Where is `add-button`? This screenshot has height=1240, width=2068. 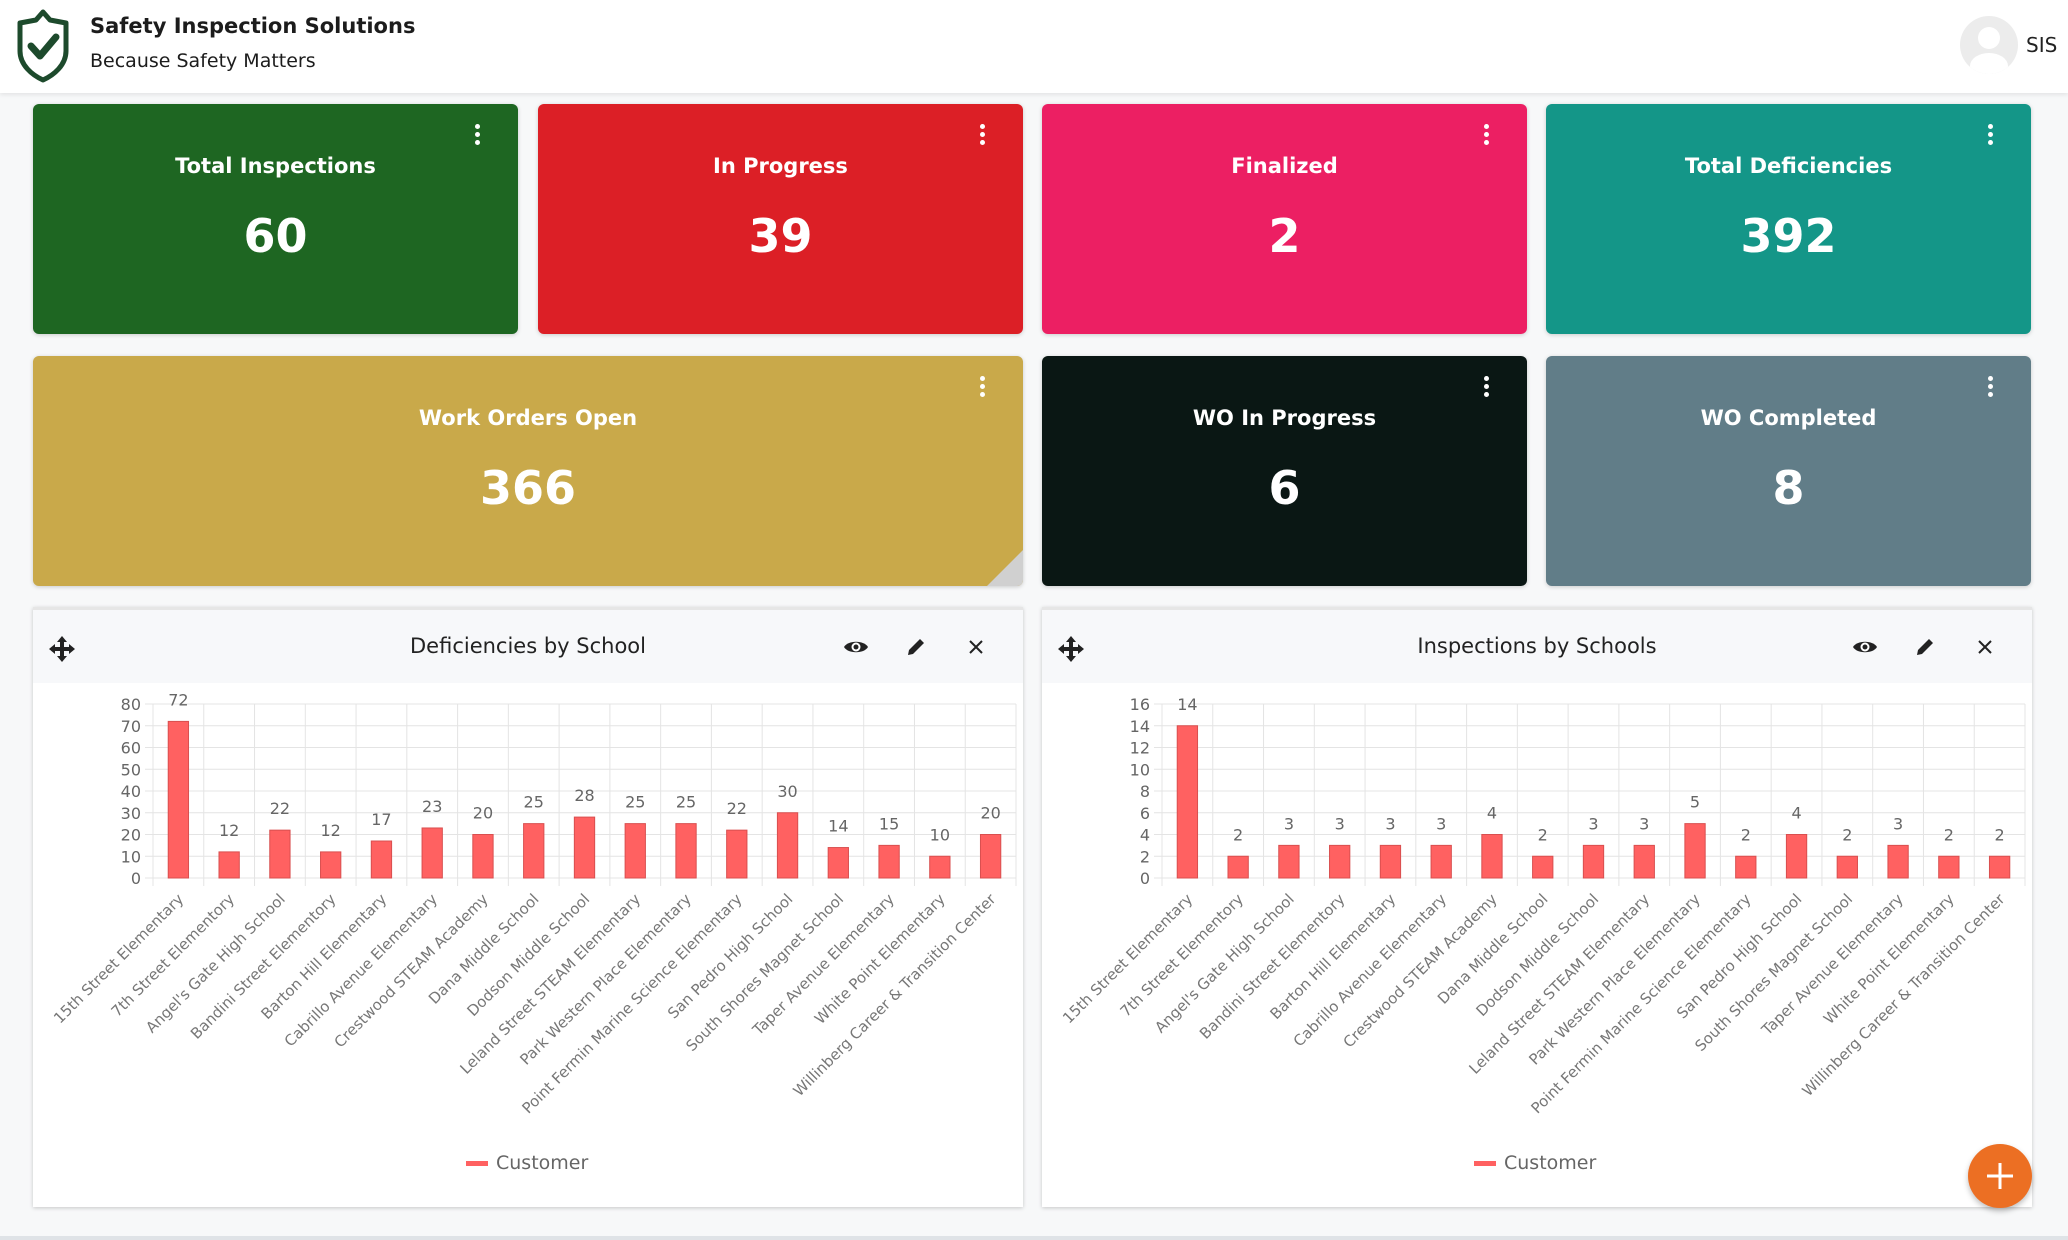
add-button is located at coordinates (2000, 1176).